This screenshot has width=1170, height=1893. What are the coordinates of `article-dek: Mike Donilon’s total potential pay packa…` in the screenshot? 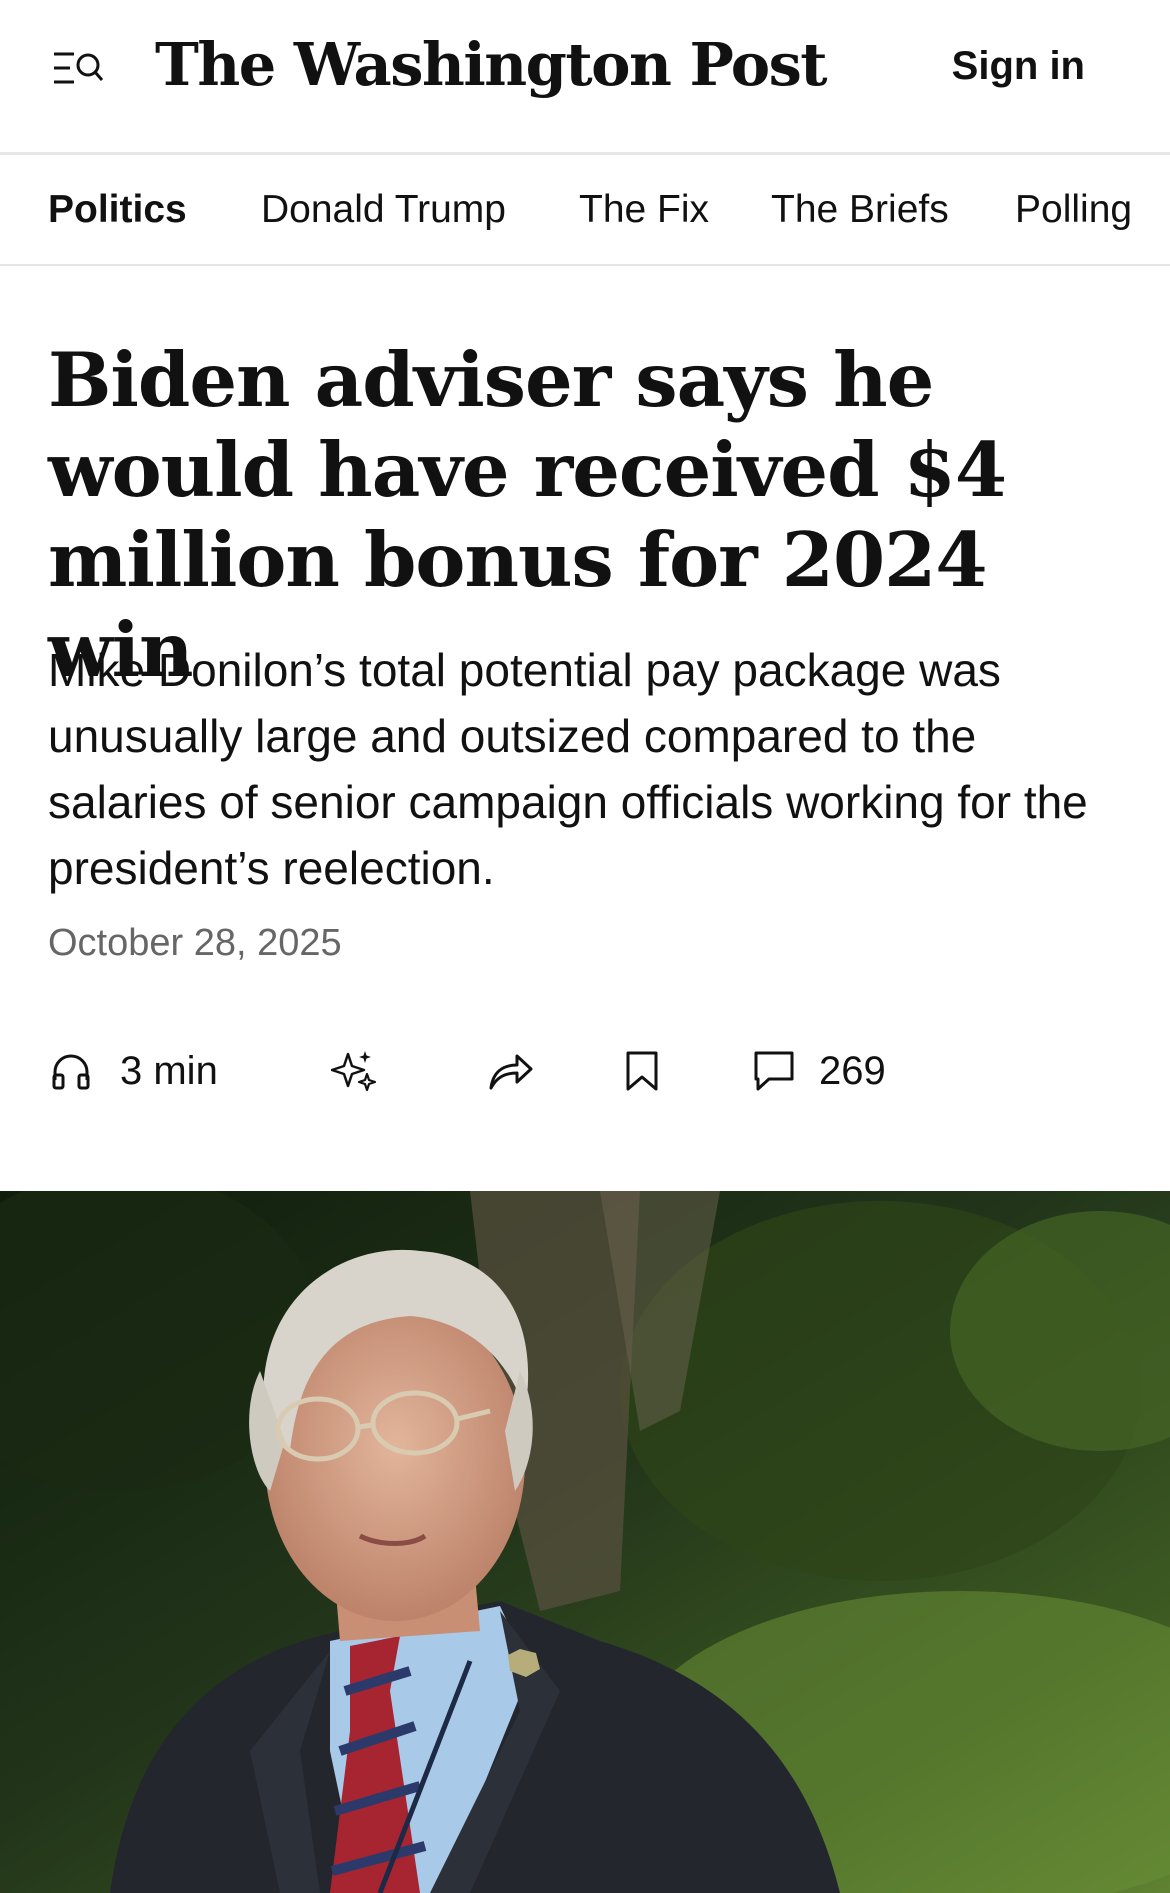 It's located at (568, 769).